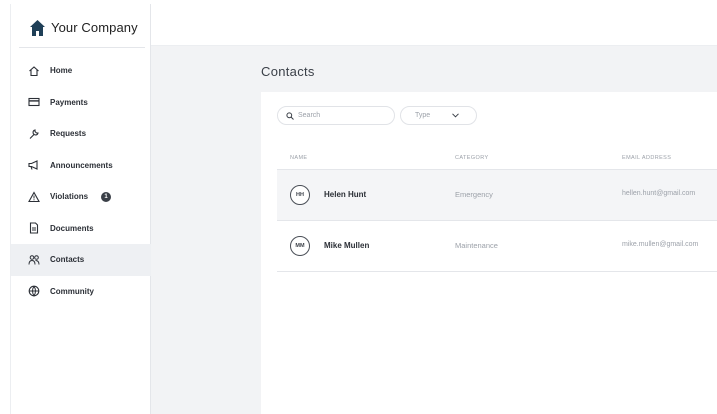  What do you see at coordinates (423, 115) in the screenshot?
I see `type-filter-label: Type` at bounding box center [423, 115].